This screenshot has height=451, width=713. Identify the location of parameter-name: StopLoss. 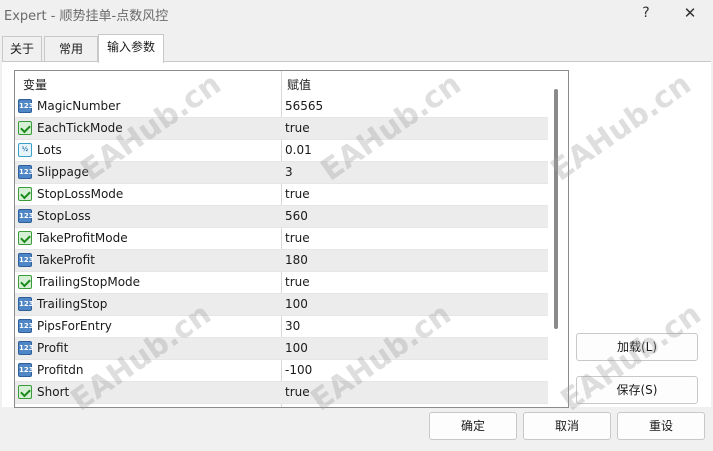
(64, 216).